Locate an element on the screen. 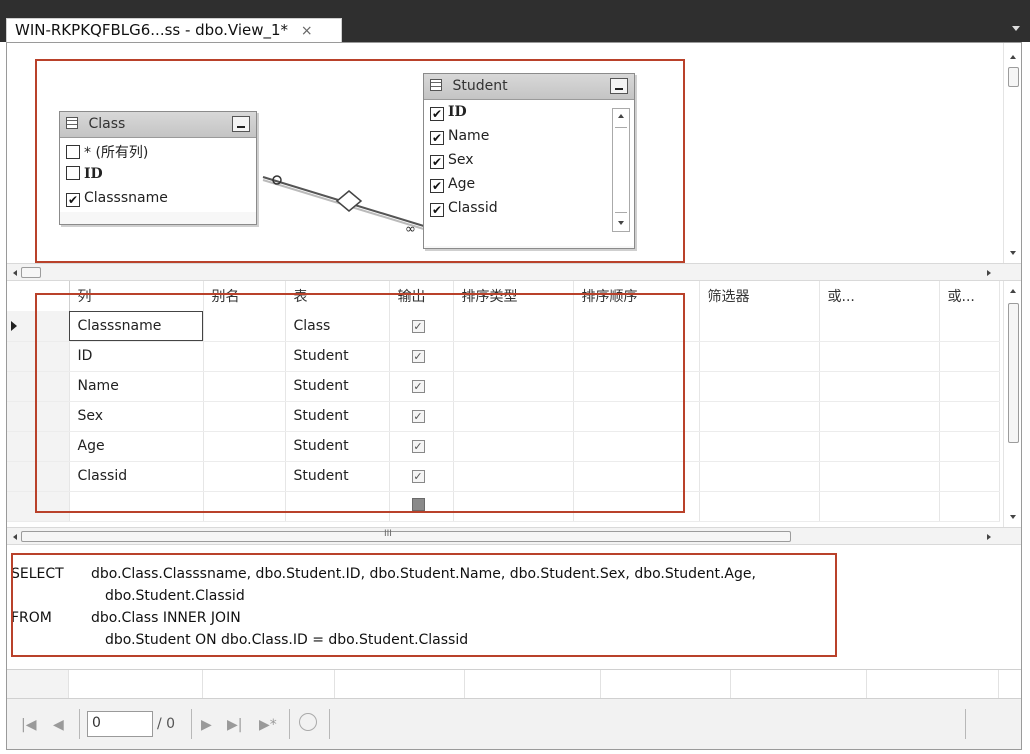 This screenshot has height=754, width=1030. grid-row: Name Student ✓ is located at coordinates (503, 386).